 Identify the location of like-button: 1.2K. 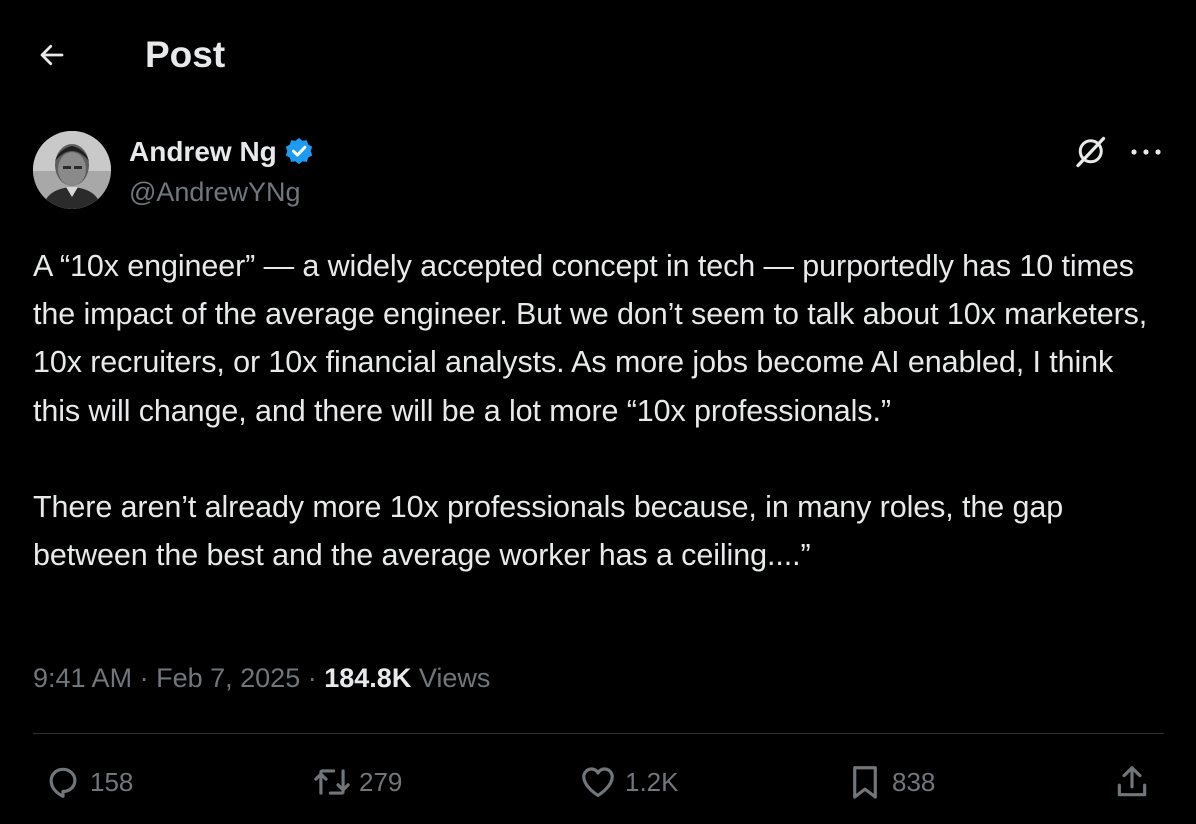
(629, 782).